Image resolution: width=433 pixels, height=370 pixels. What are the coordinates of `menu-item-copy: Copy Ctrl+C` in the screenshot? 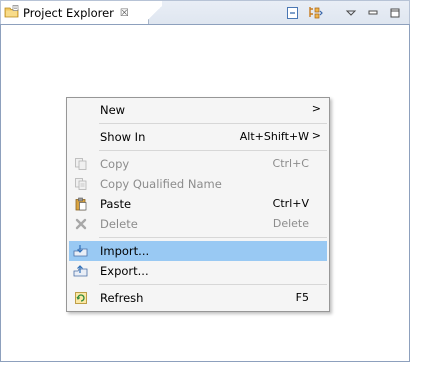 It's located at (198, 164).